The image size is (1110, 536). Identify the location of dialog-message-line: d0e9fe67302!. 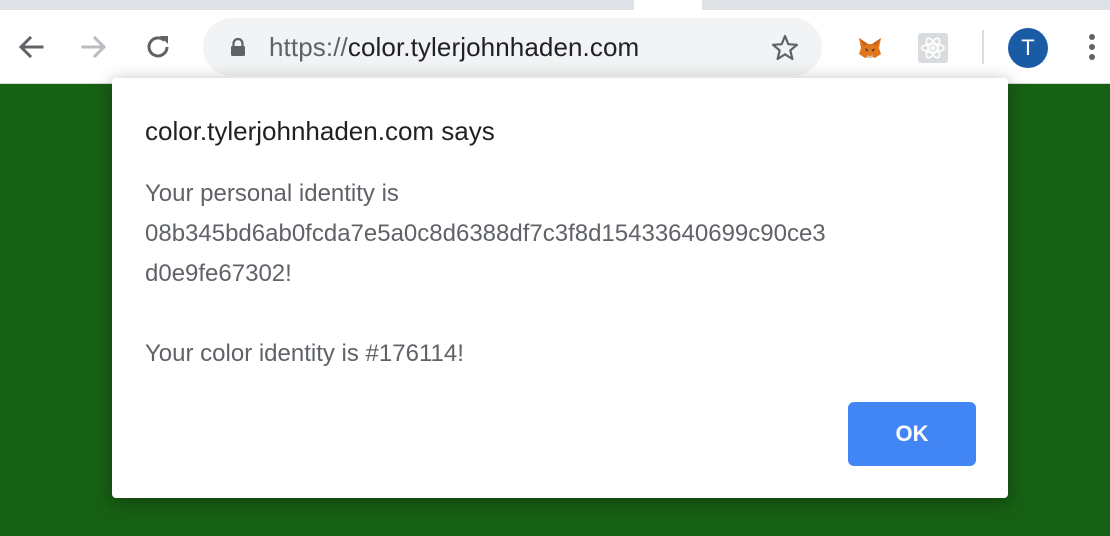
(218, 273).